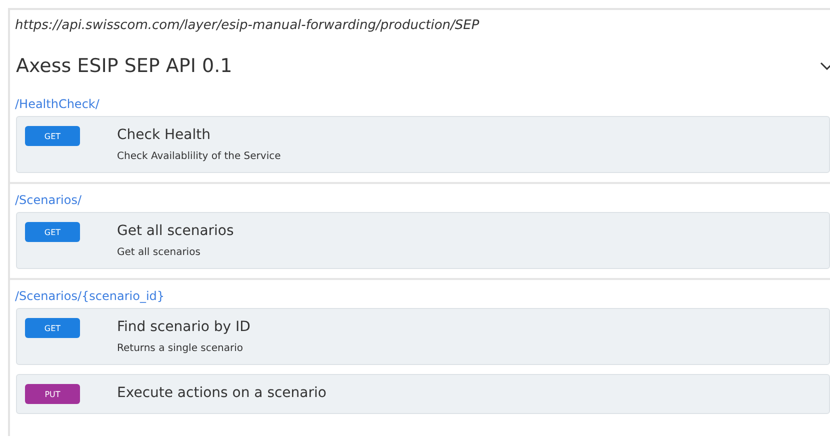 The image size is (830, 438). Describe the element at coordinates (247, 25) in the screenshot. I see `server-url: https://api.swisscom.com/layer/esip-manual-forwarding/production/SEP` at that location.